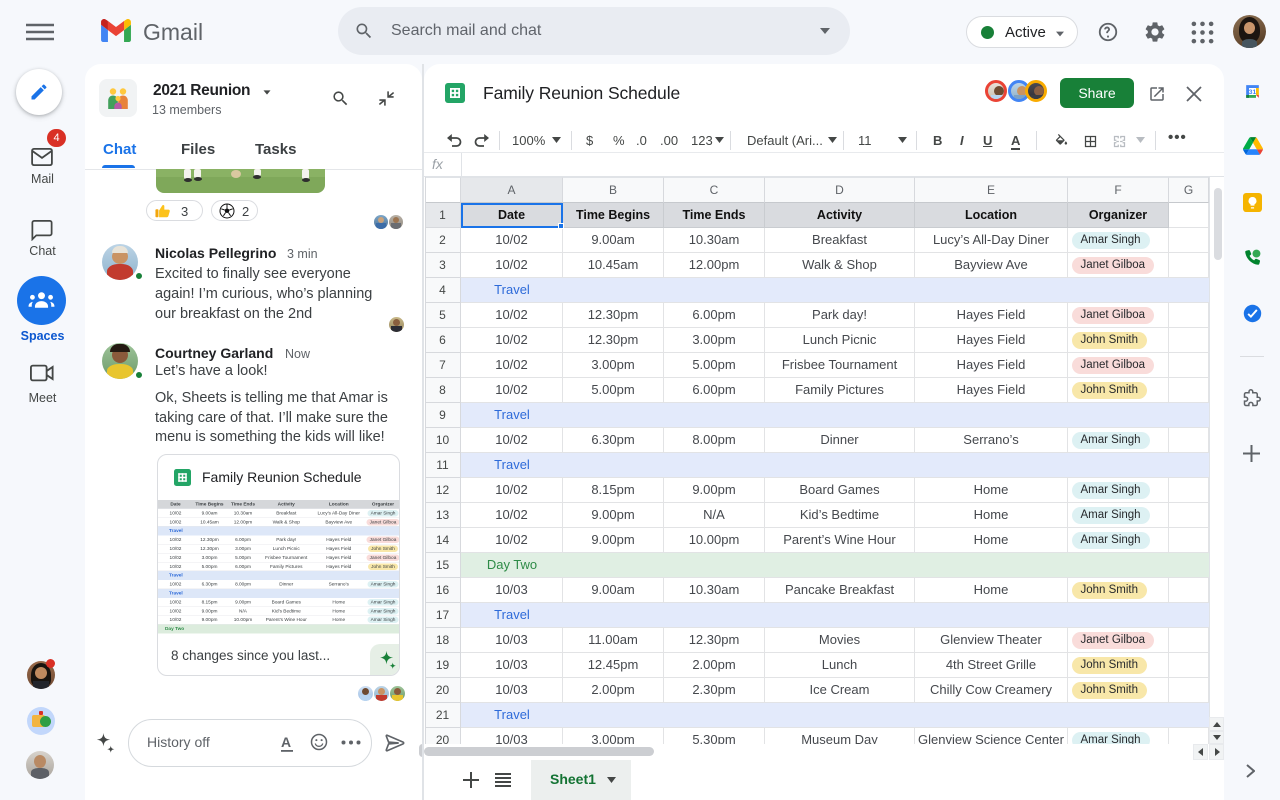  What do you see at coordinates (286, 742) in the screenshot?
I see `svg-text: A` at bounding box center [286, 742].